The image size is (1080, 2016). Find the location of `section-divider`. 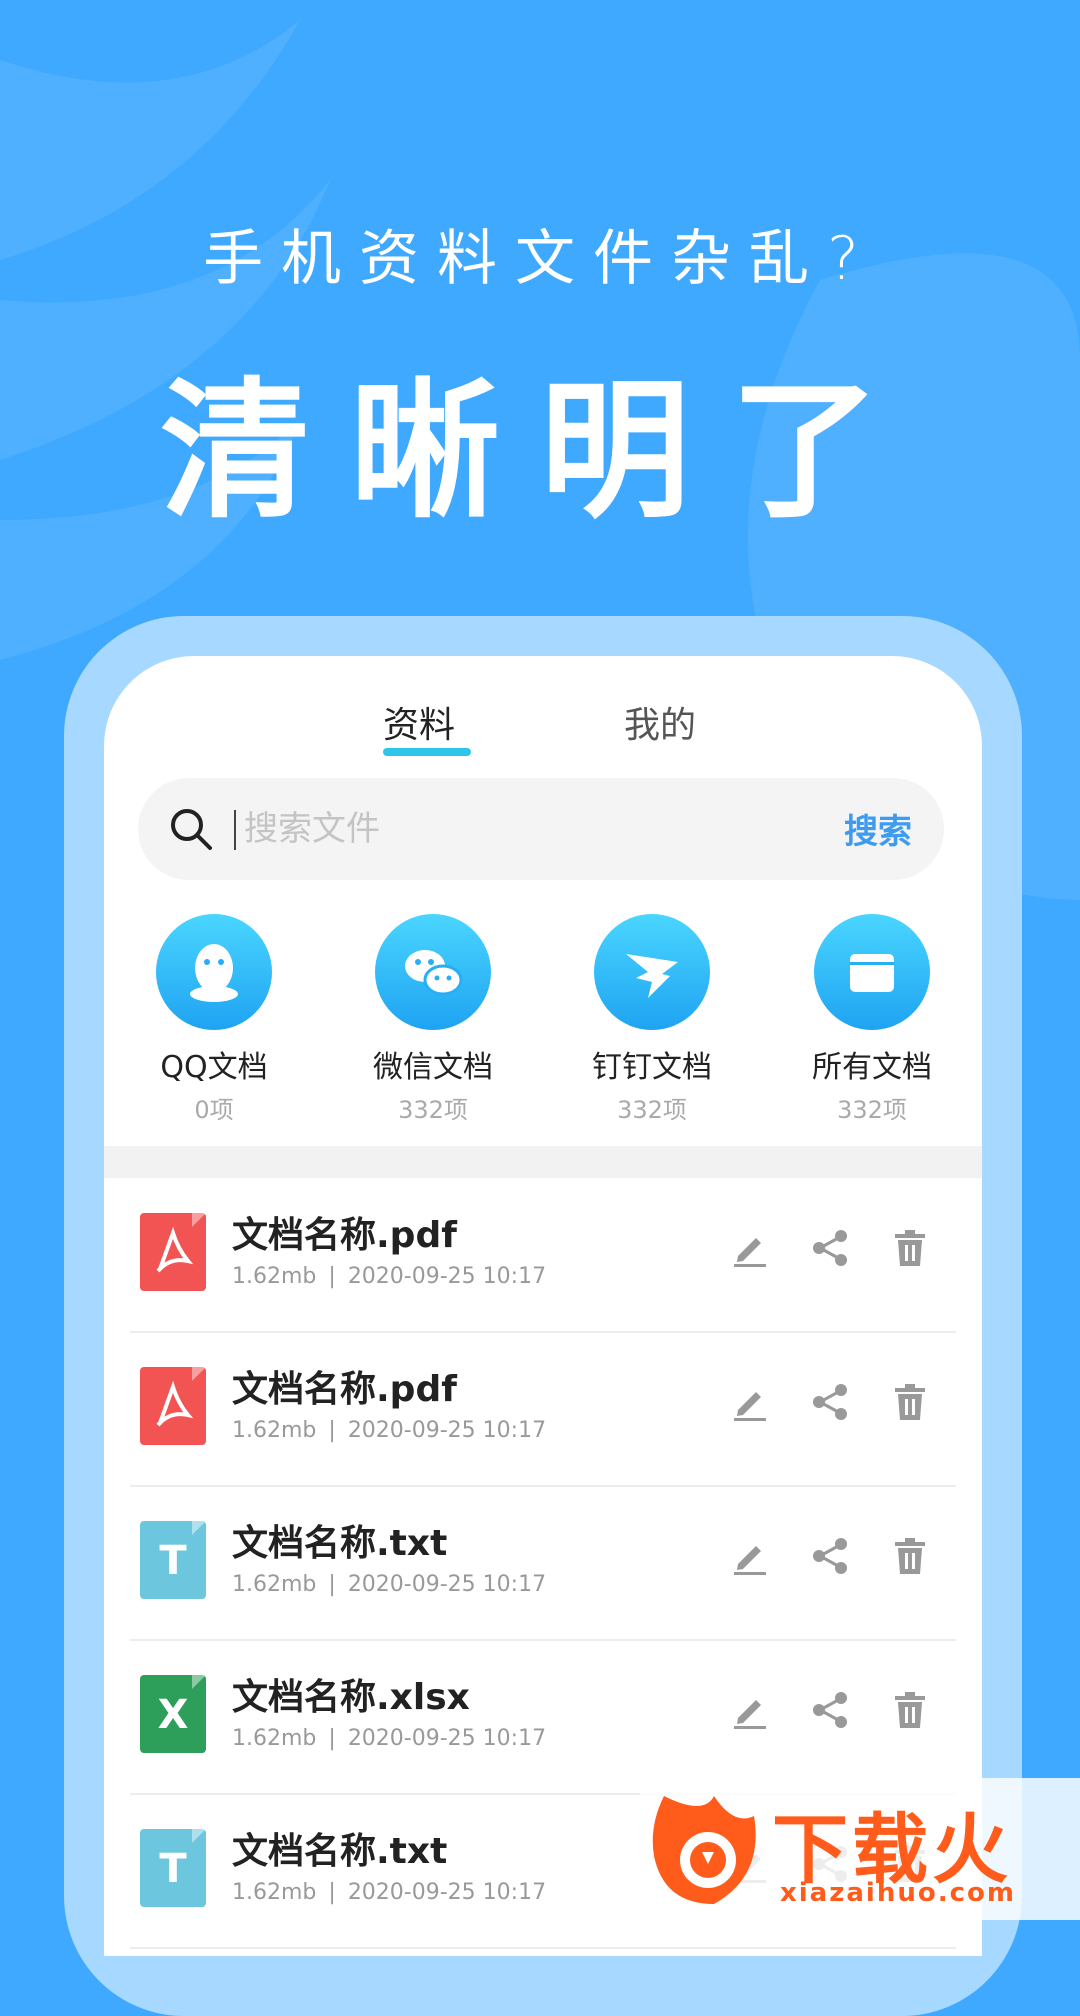

section-divider is located at coordinates (543, 1162).